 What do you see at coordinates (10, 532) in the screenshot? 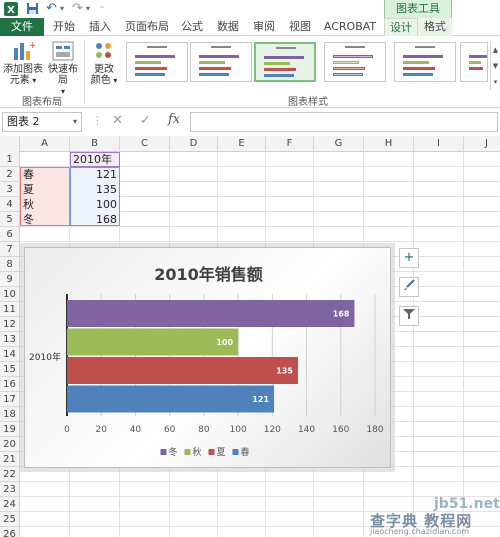
I see `row-header-26: 26` at bounding box center [10, 532].